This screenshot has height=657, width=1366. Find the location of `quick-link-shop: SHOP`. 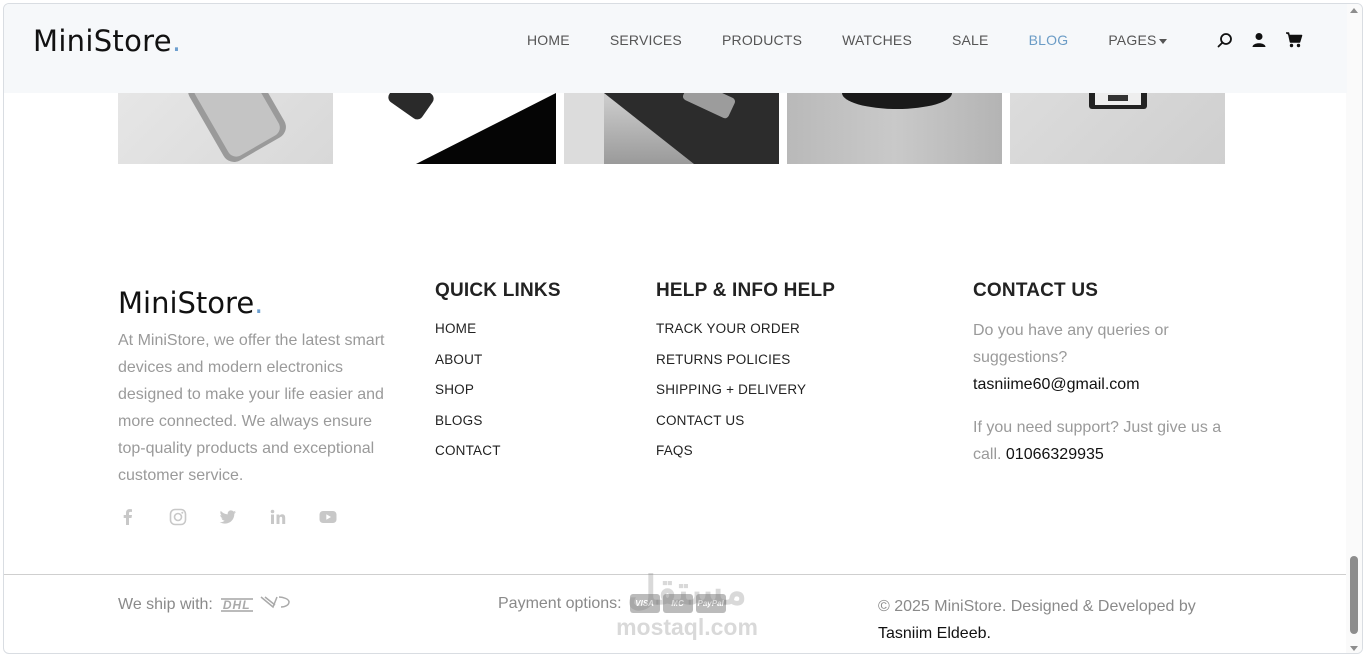

quick-link-shop: SHOP is located at coordinates (468, 397).